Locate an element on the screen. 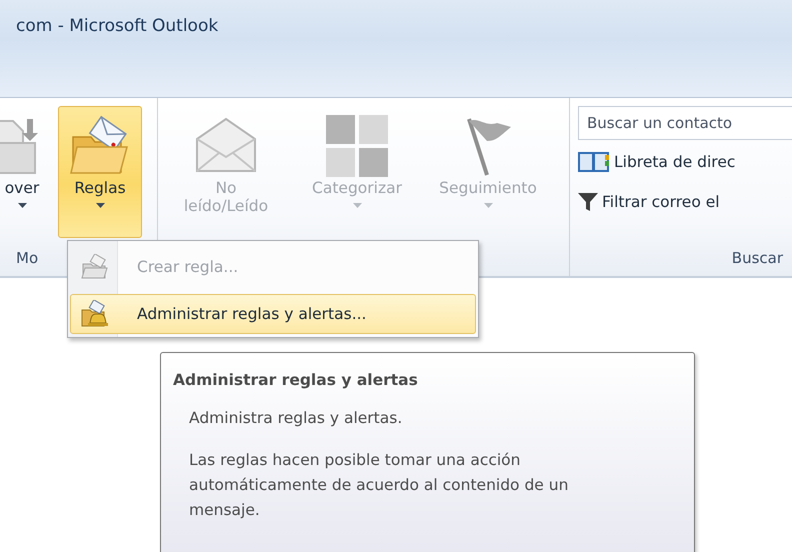 The image size is (792, 552). folder-envelope-icon is located at coordinates (95, 267).